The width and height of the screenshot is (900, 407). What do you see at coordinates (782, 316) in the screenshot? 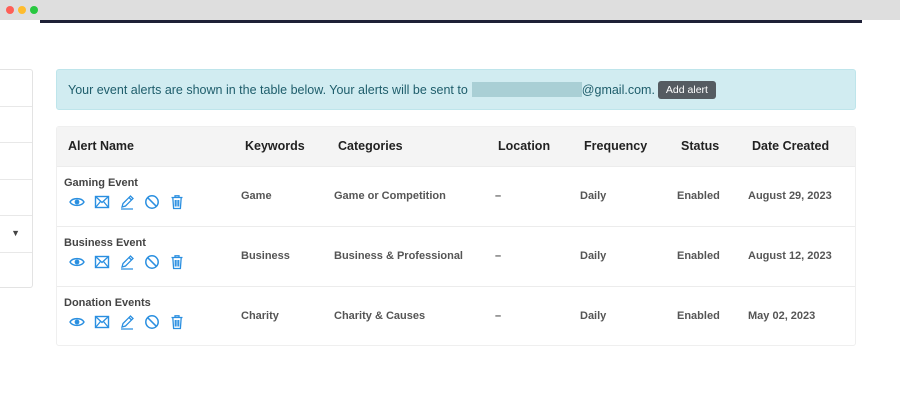
I see `alert-date-created: May 02, 2023` at bounding box center [782, 316].